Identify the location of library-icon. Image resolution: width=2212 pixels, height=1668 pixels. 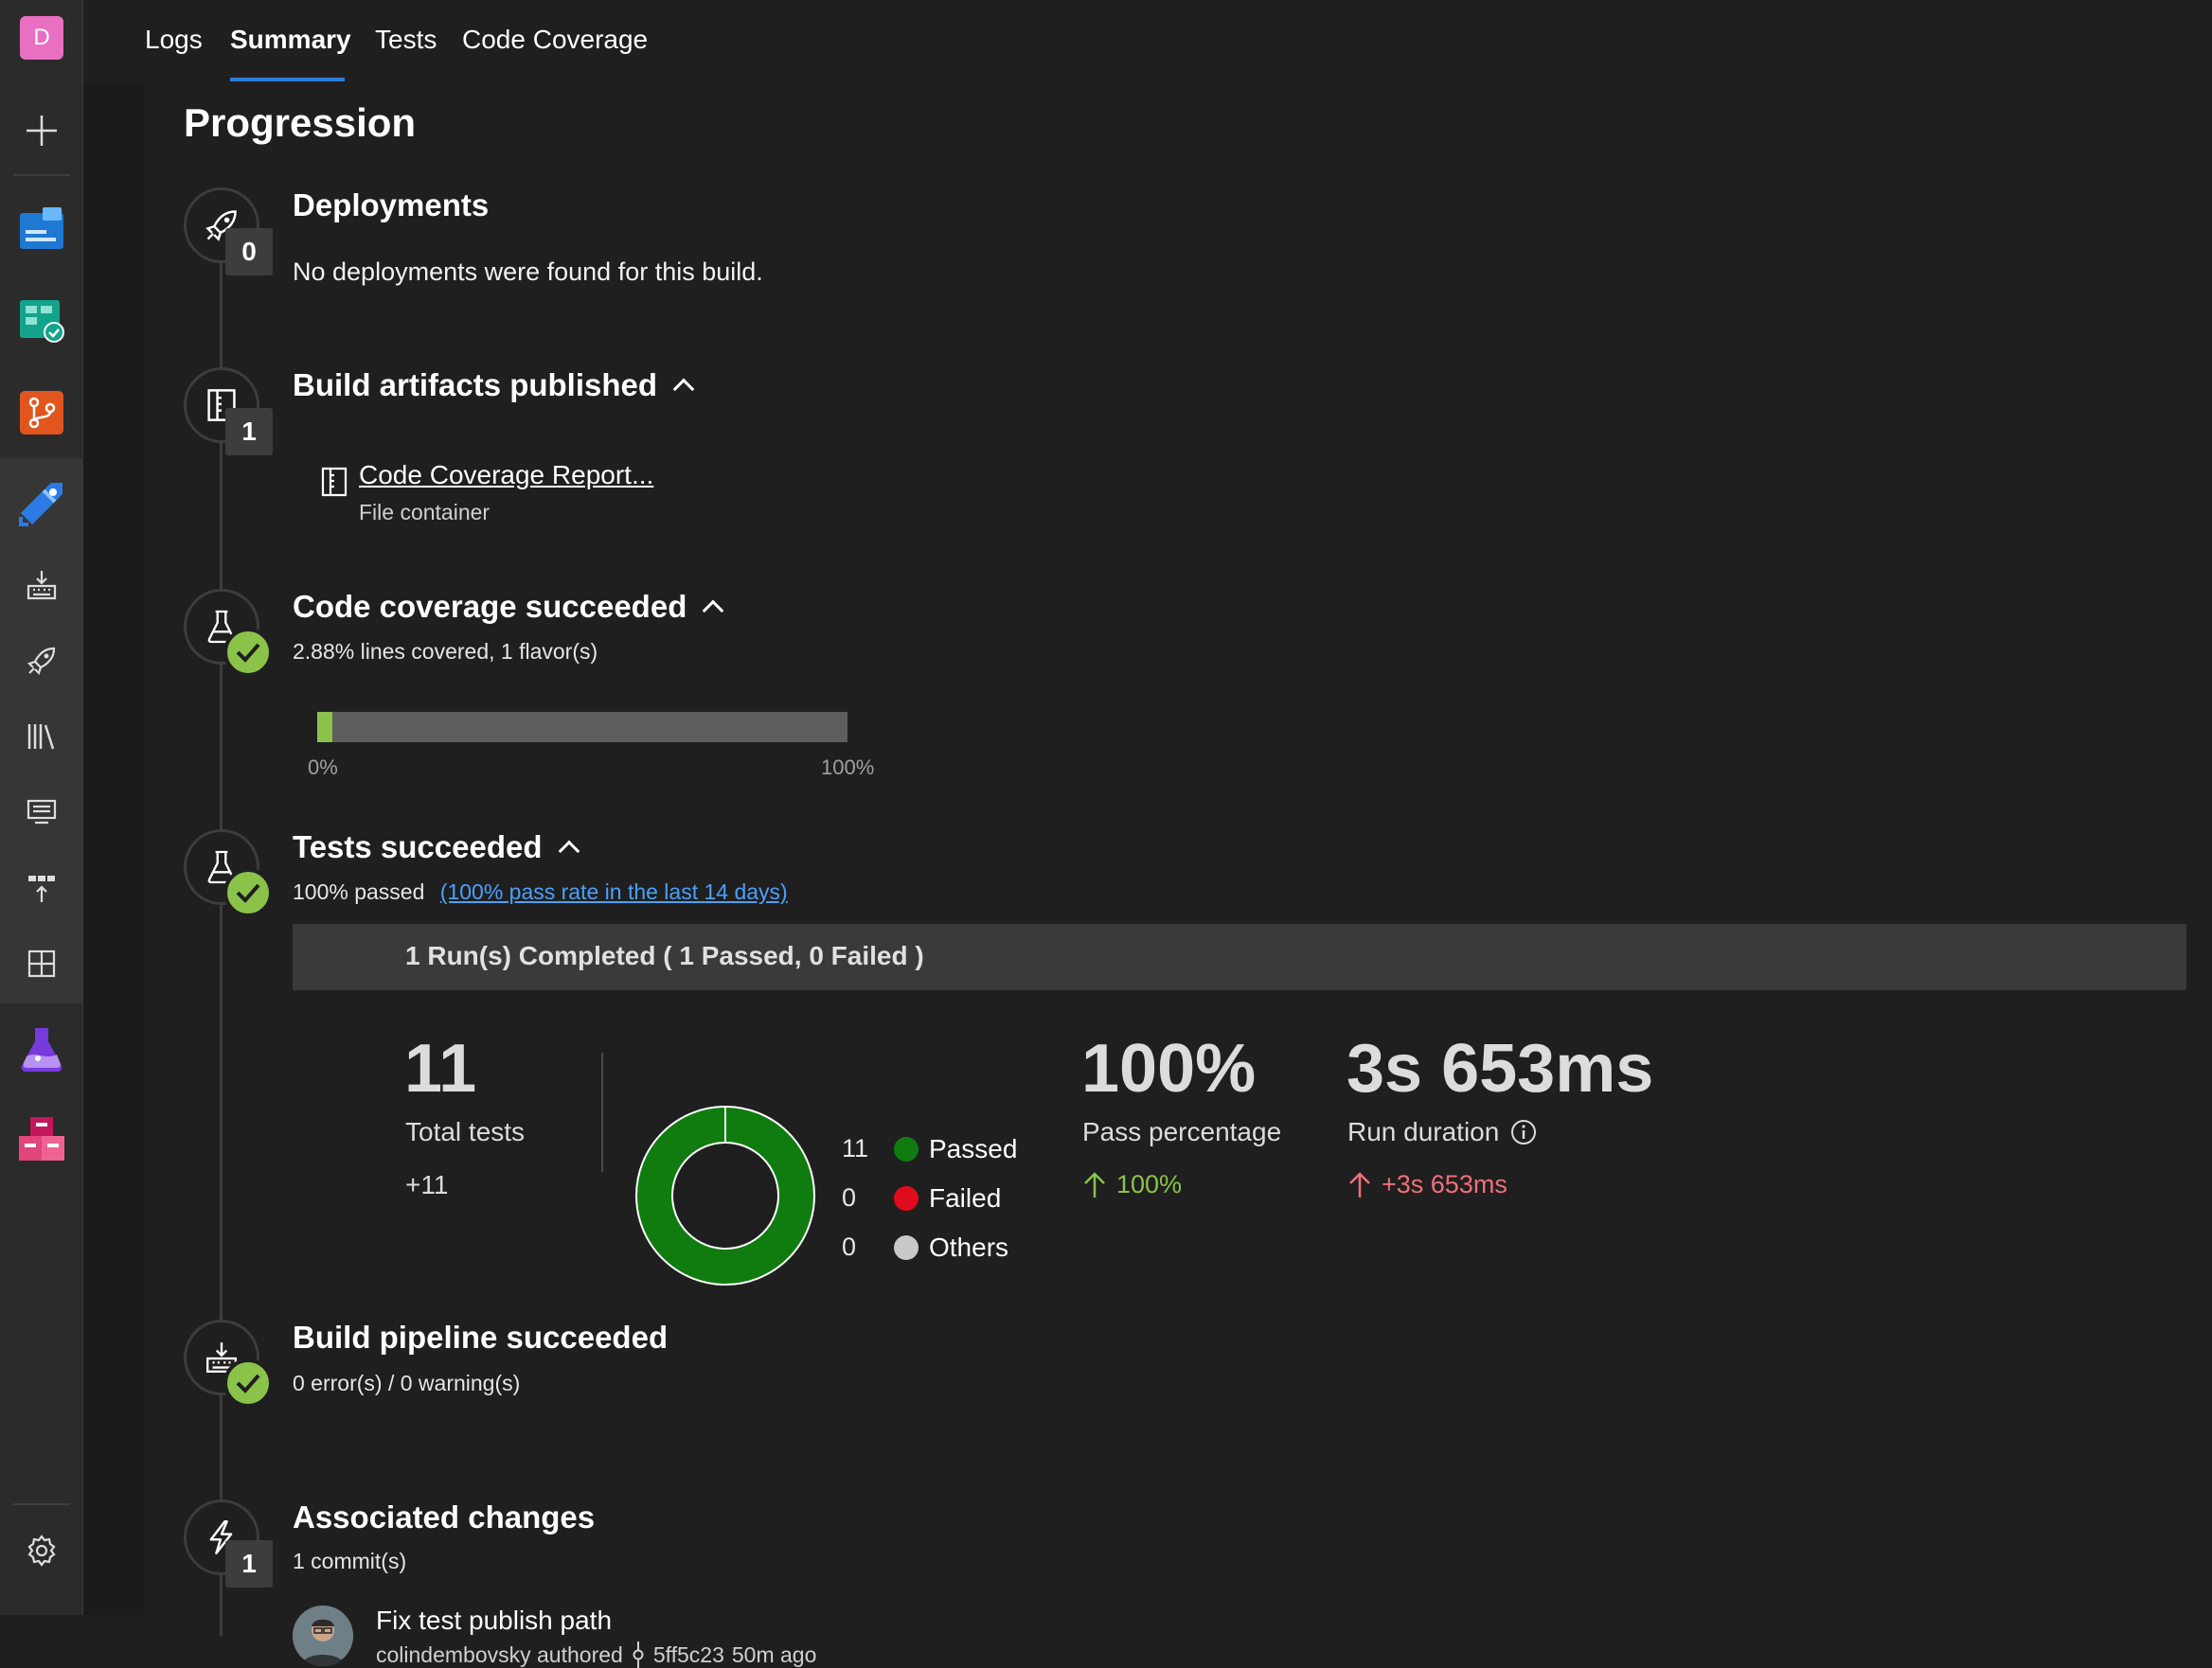
(41, 737).